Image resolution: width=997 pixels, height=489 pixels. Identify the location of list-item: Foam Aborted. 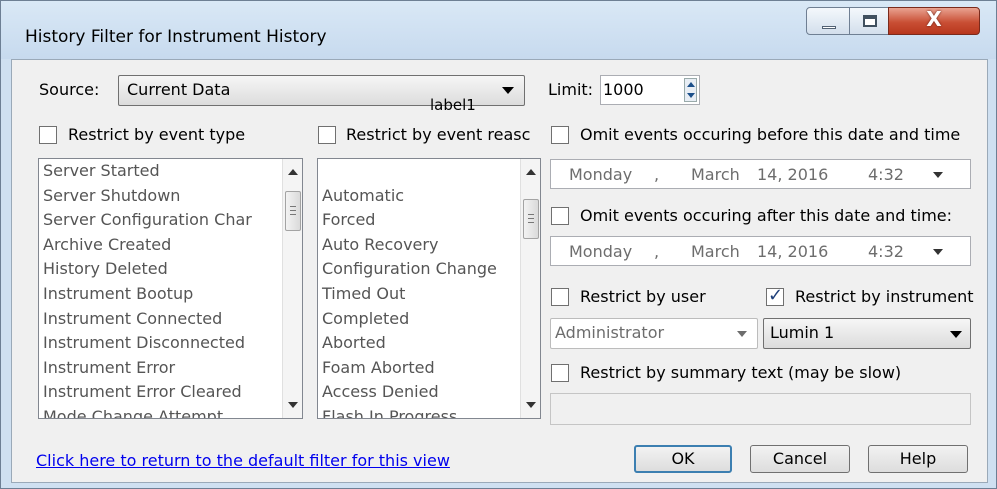
(429, 368).